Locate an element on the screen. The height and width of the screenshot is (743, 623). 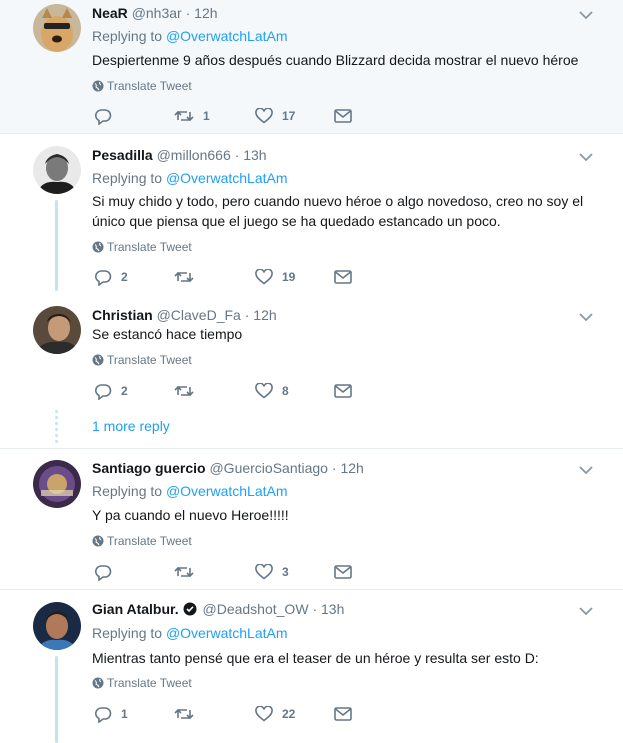
like-count: 19 is located at coordinates (289, 277).